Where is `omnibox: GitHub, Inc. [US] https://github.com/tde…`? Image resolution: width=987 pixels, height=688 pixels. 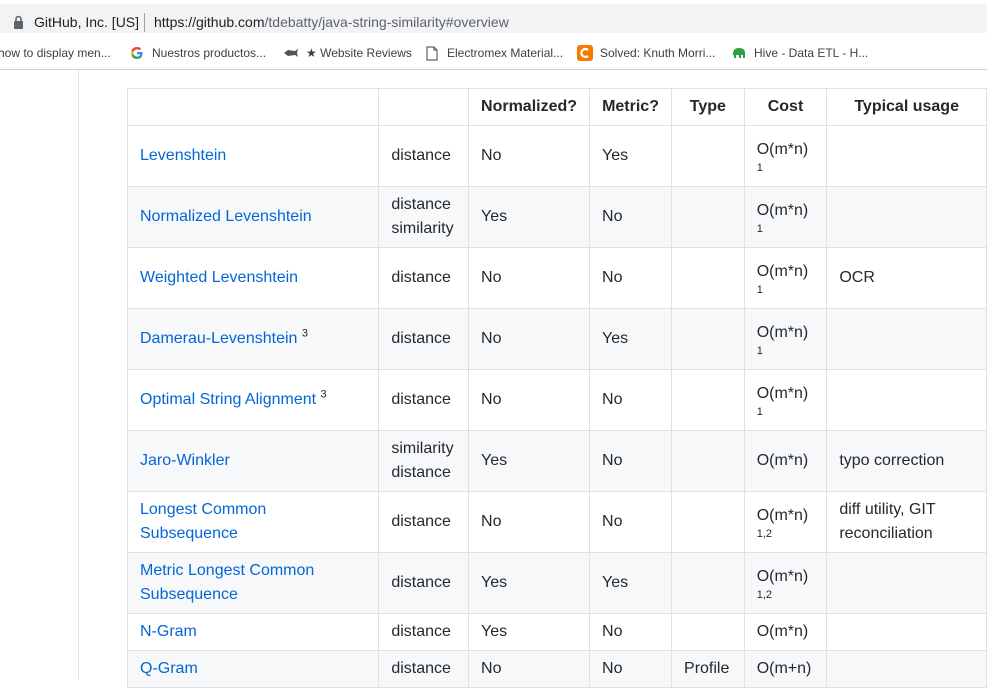 omnibox: GitHub, Inc. [US] https://github.com/tde… is located at coordinates (493, 18).